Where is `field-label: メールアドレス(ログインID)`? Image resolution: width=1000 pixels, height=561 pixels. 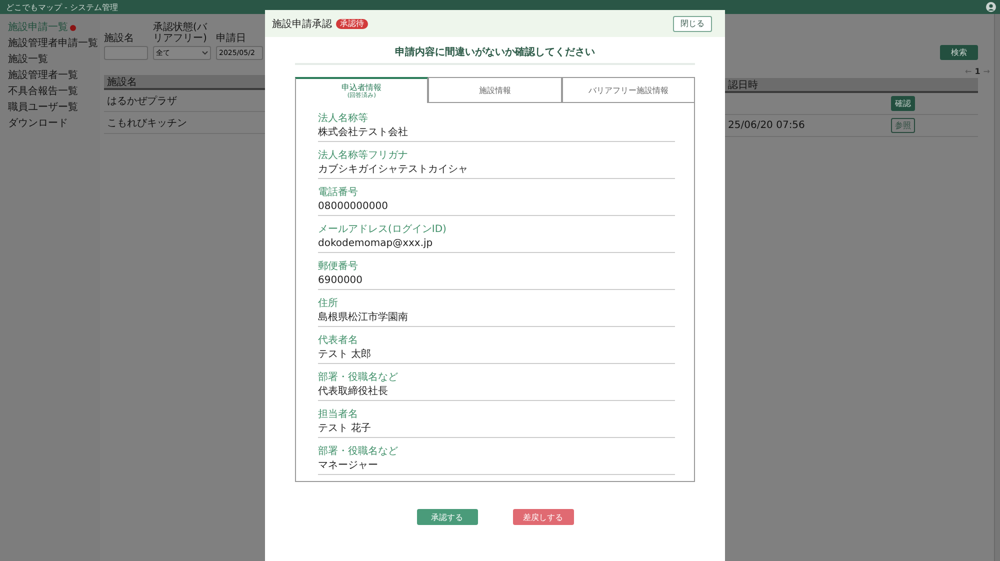 field-label: メールアドレス(ログインID) is located at coordinates (383, 230).